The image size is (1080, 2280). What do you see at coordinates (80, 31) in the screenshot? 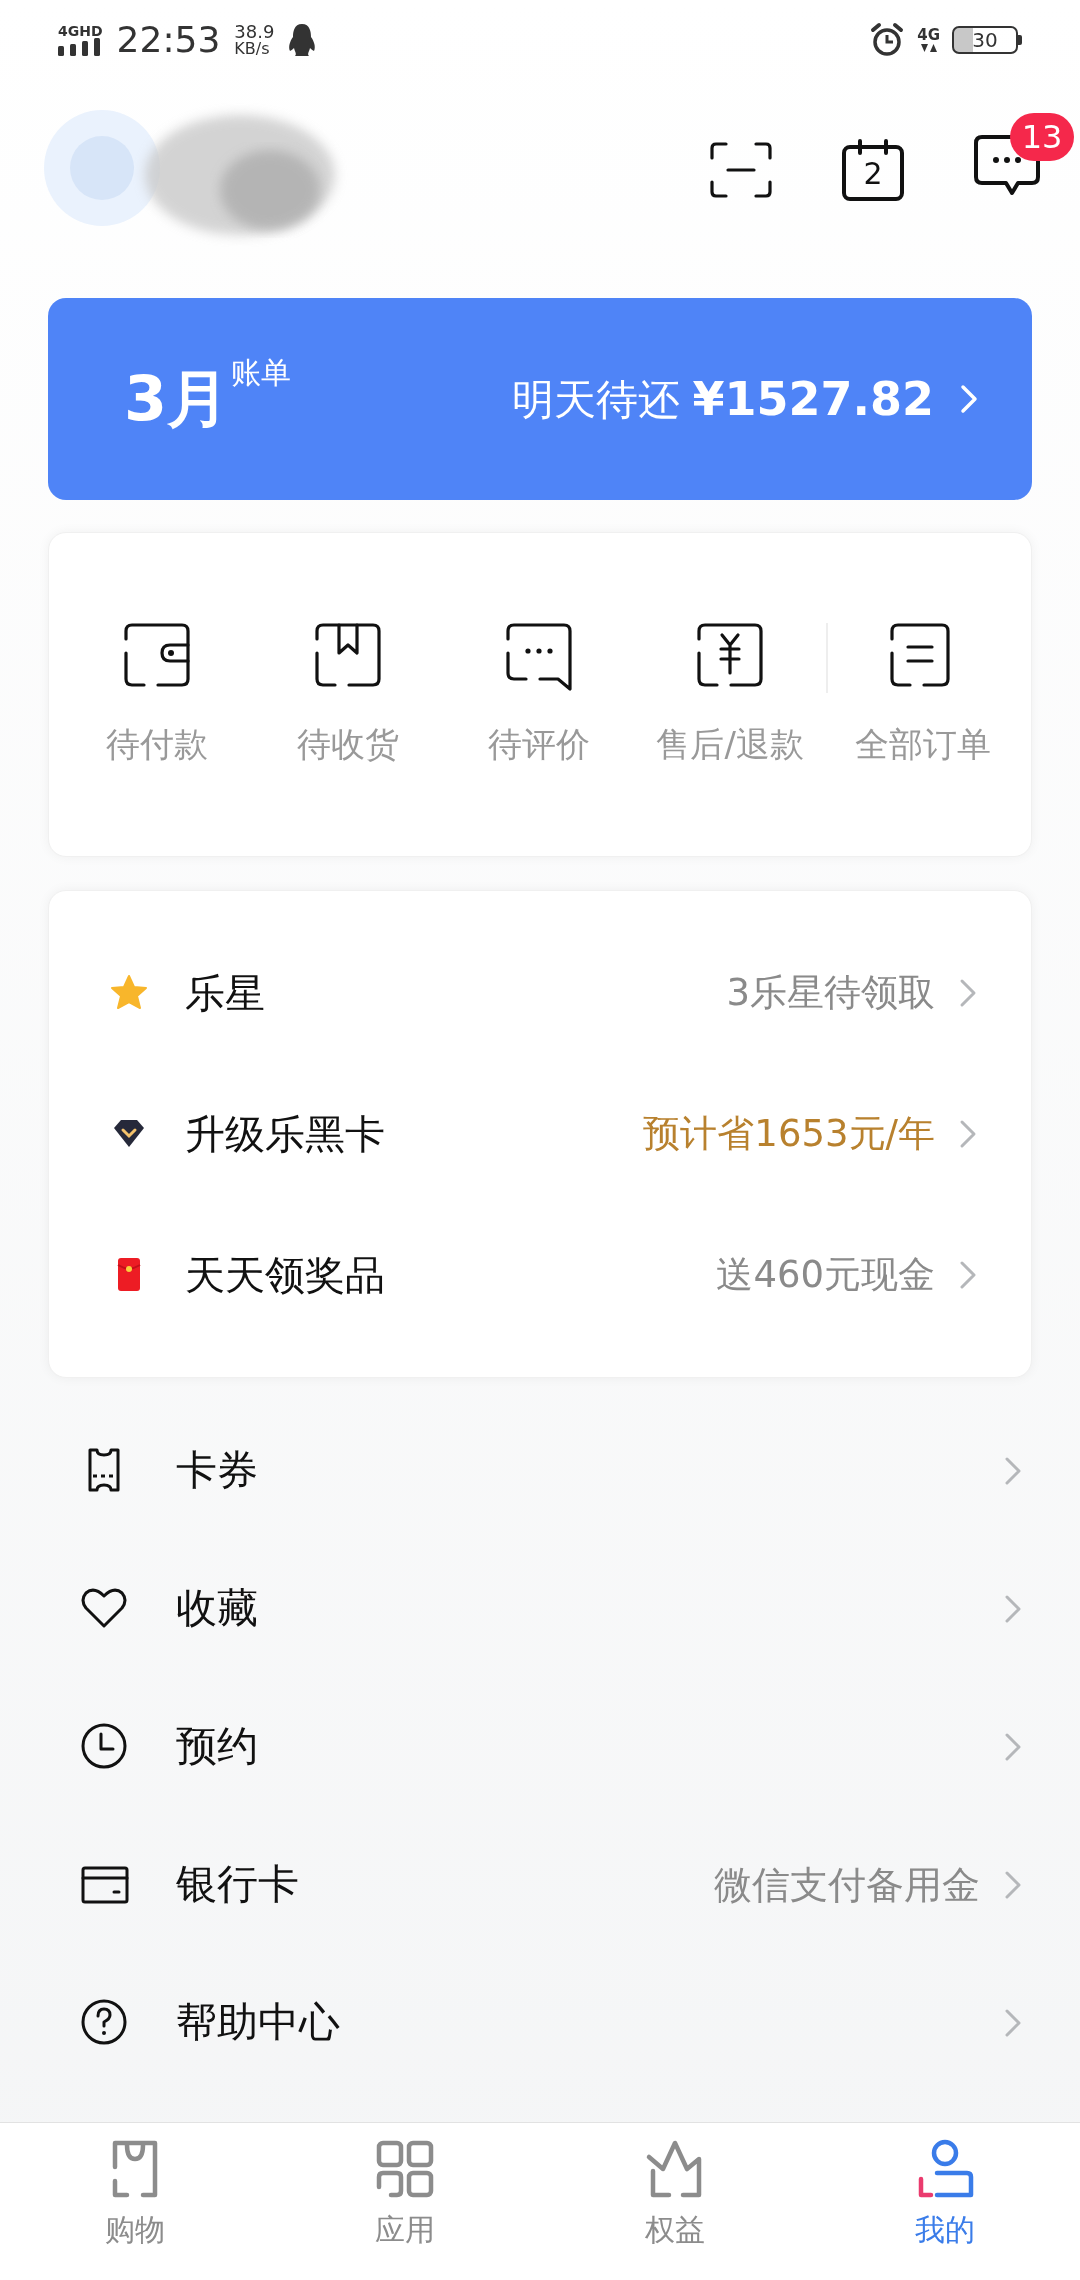
I see `network-label: 4GHD` at bounding box center [80, 31].